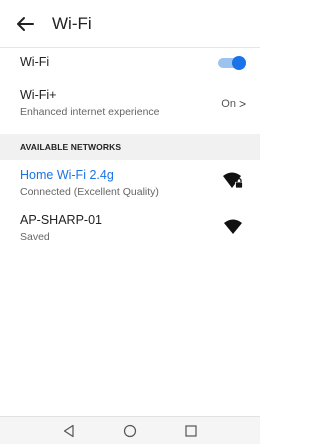 Image resolution: width=320 pixels, height=444 pixels. Describe the element at coordinates (233, 181) in the screenshot. I see `wifi-locked-icon` at that location.